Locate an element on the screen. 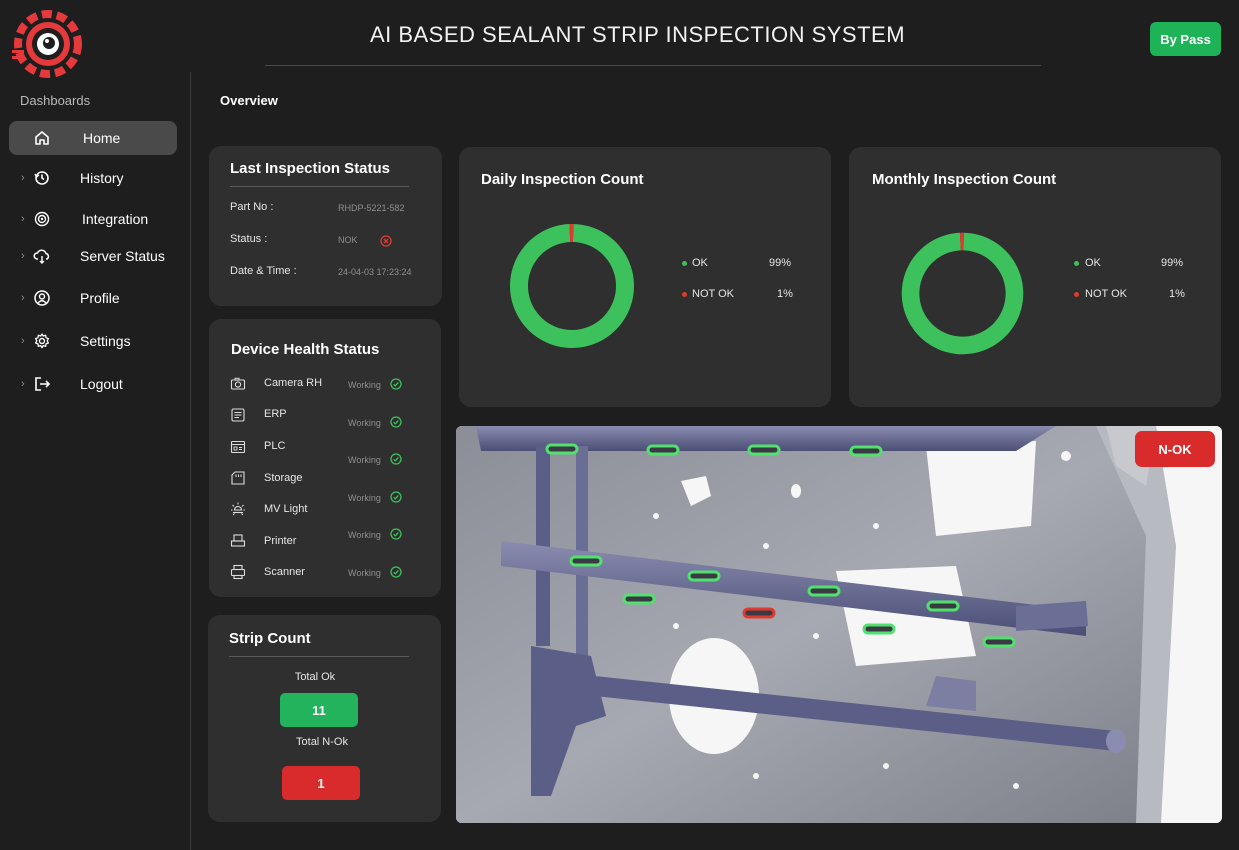 The image size is (1239, 850). monthly-donut-chart is located at coordinates (962, 293).